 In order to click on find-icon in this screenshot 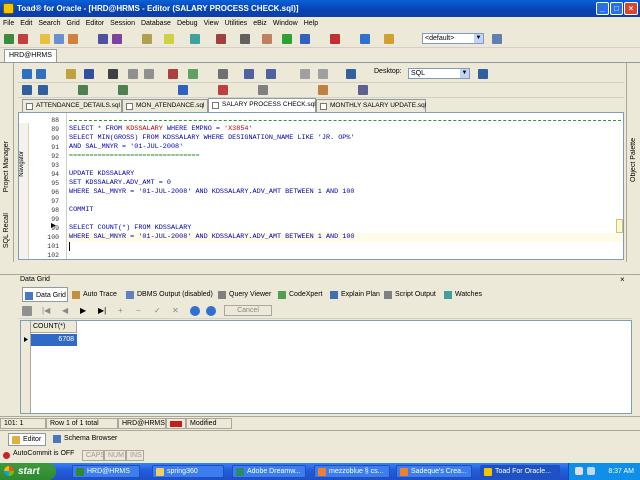, I will do `click(223, 74)`.